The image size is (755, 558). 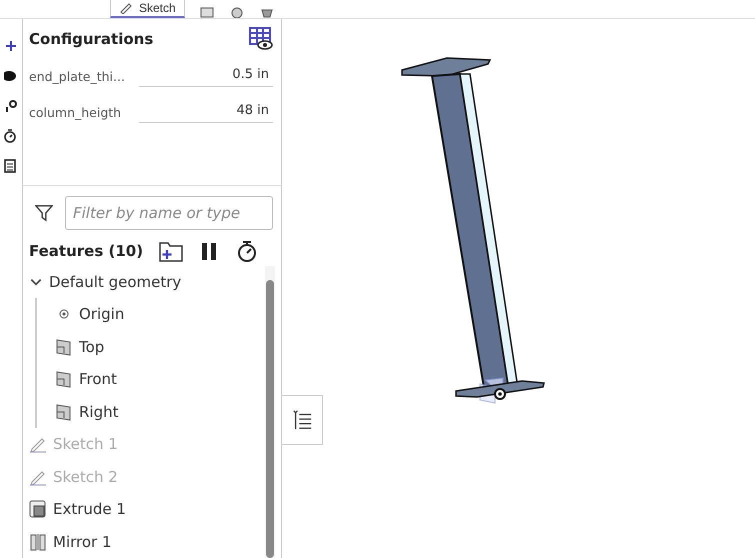 I want to click on list-tab, so click(x=302, y=420).